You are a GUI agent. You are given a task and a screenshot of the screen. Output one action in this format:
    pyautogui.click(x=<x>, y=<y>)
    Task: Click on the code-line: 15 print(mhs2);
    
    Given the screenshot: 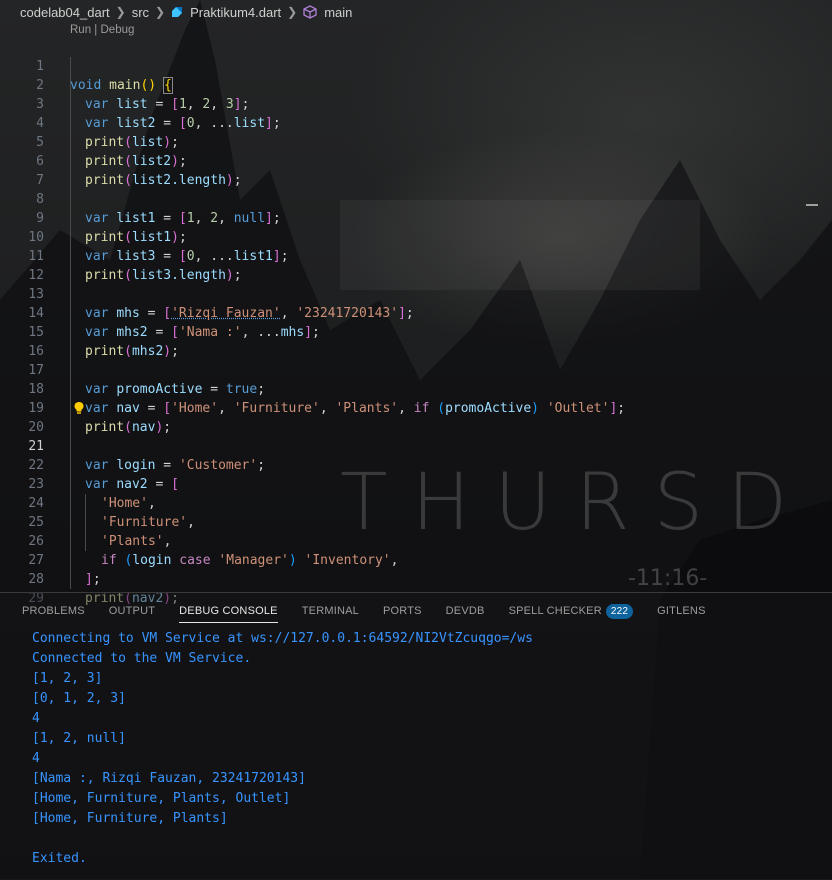 What is the action you would take?
    pyautogui.click(x=416, y=313)
    